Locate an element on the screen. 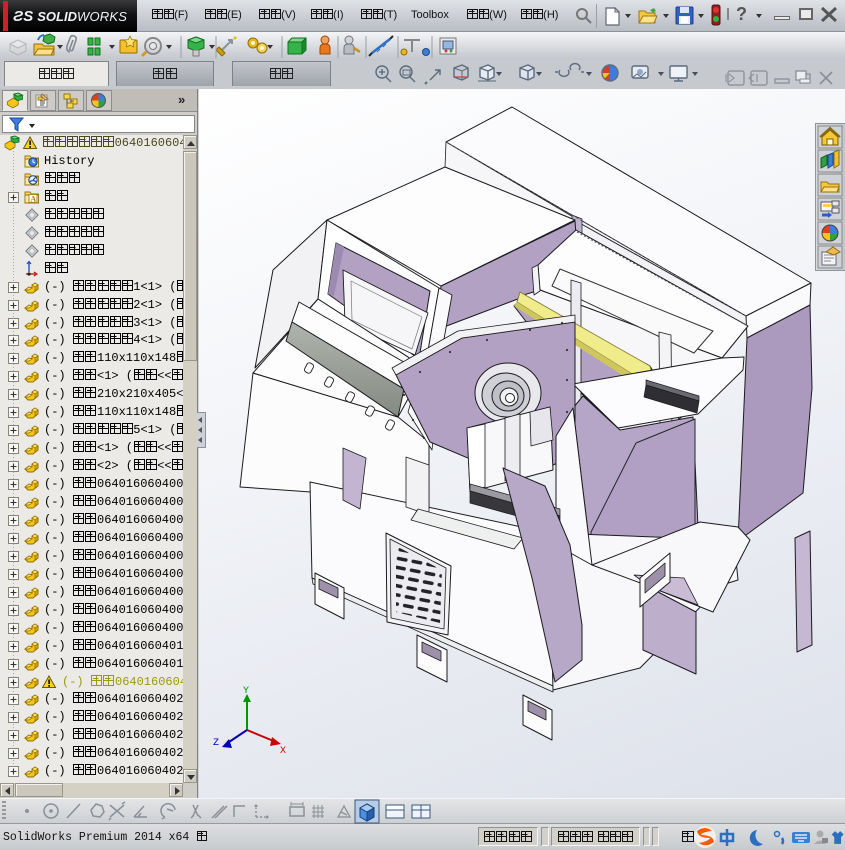 This screenshot has height=850, width=845. svg-text: Z is located at coordinates (216, 743).